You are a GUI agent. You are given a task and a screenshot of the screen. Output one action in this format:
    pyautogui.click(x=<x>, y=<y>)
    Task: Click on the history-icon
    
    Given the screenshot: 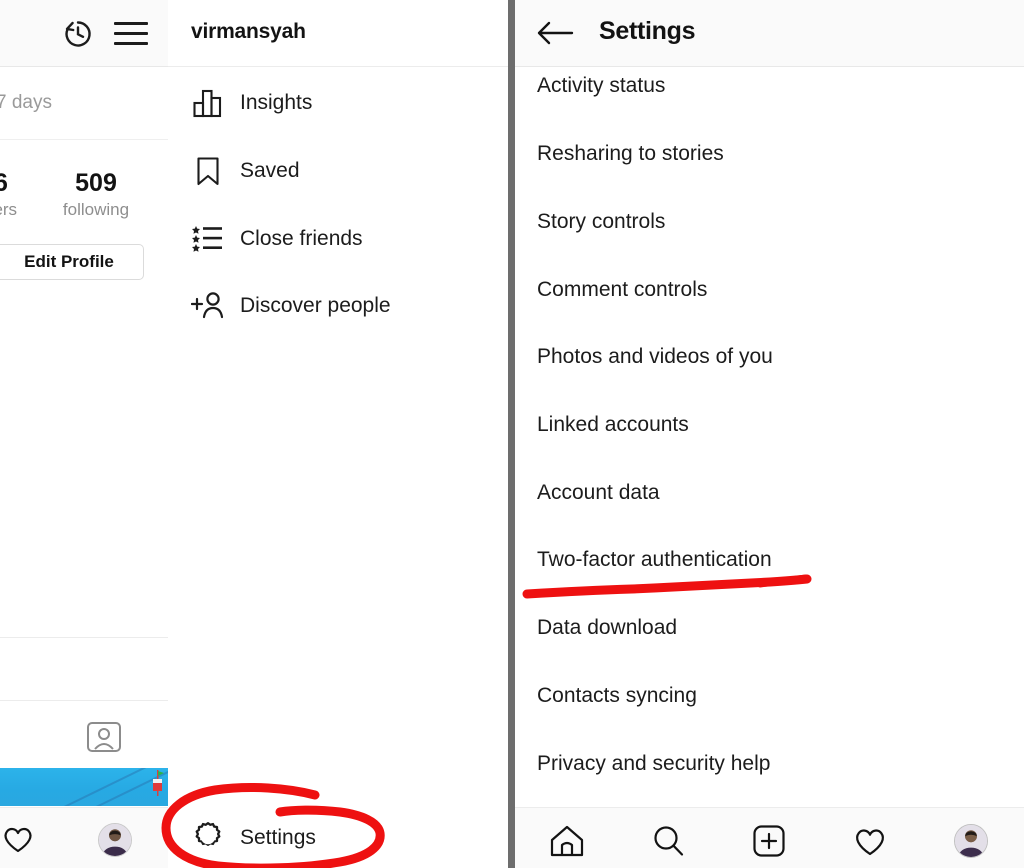 What is the action you would take?
    pyautogui.click(x=78, y=34)
    